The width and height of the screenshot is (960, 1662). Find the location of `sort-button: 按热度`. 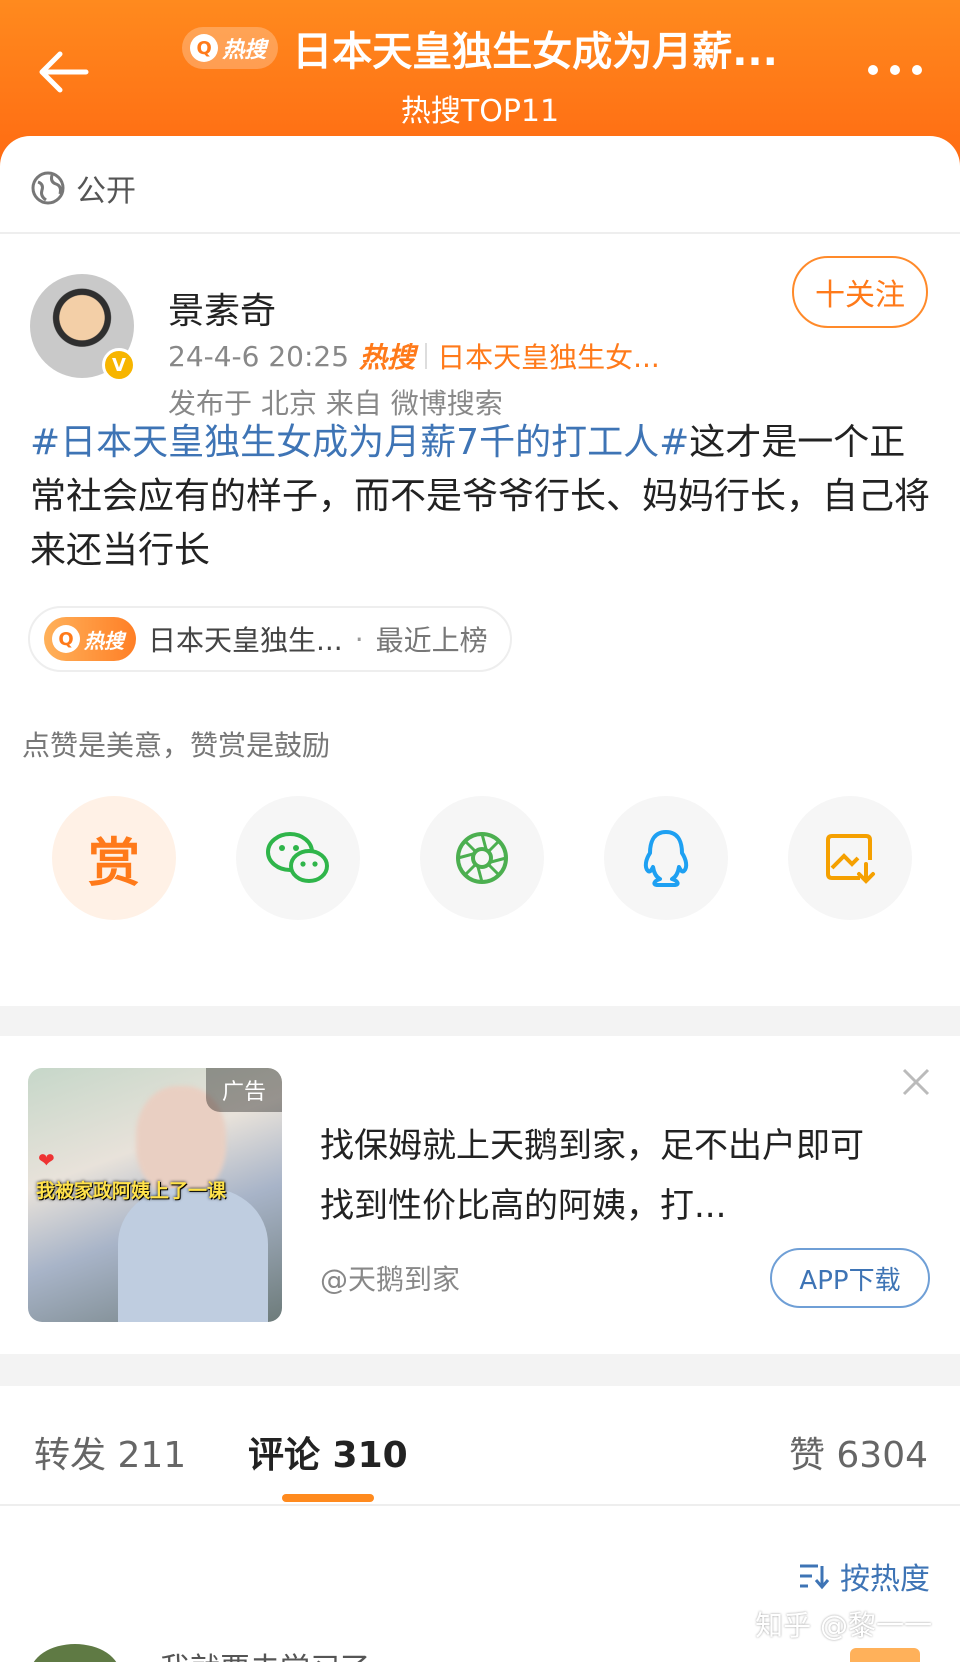

sort-button: 按热度 is located at coordinates (864, 1576).